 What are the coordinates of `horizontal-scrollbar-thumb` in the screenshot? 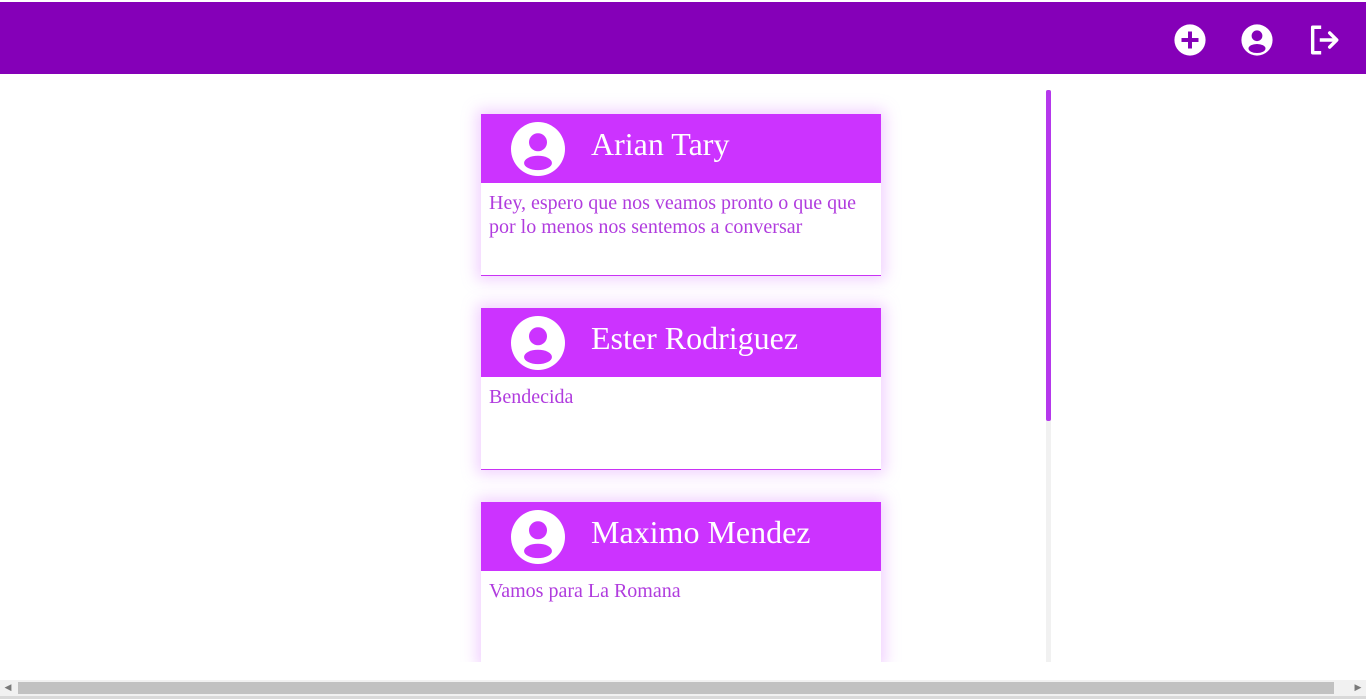 It's located at (676, 688).